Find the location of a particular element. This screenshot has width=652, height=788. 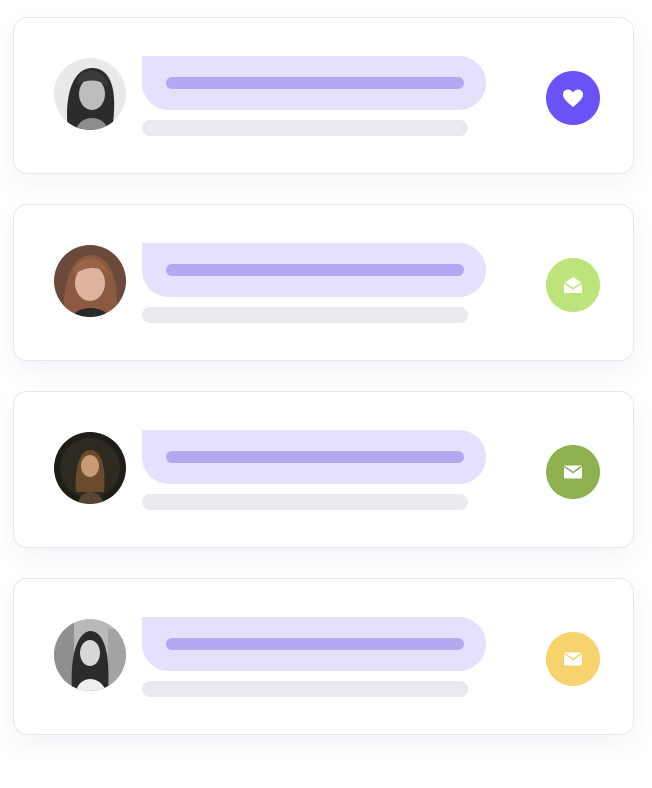

heart-icon is located at coordinates (573, 98).